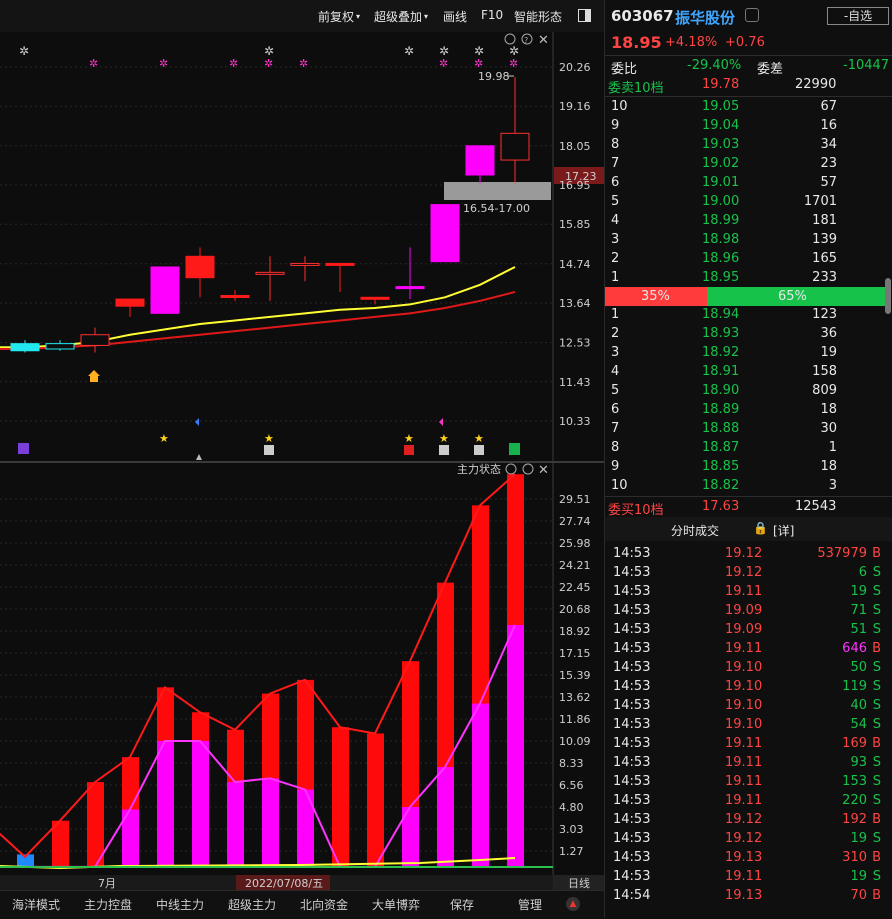 Image resolution: width=892 pixels, height=919 pixels. Describe the element at coordinates (538, 16) in the screenshot. I see `smart-pattern-button: 智能形态` at that location.